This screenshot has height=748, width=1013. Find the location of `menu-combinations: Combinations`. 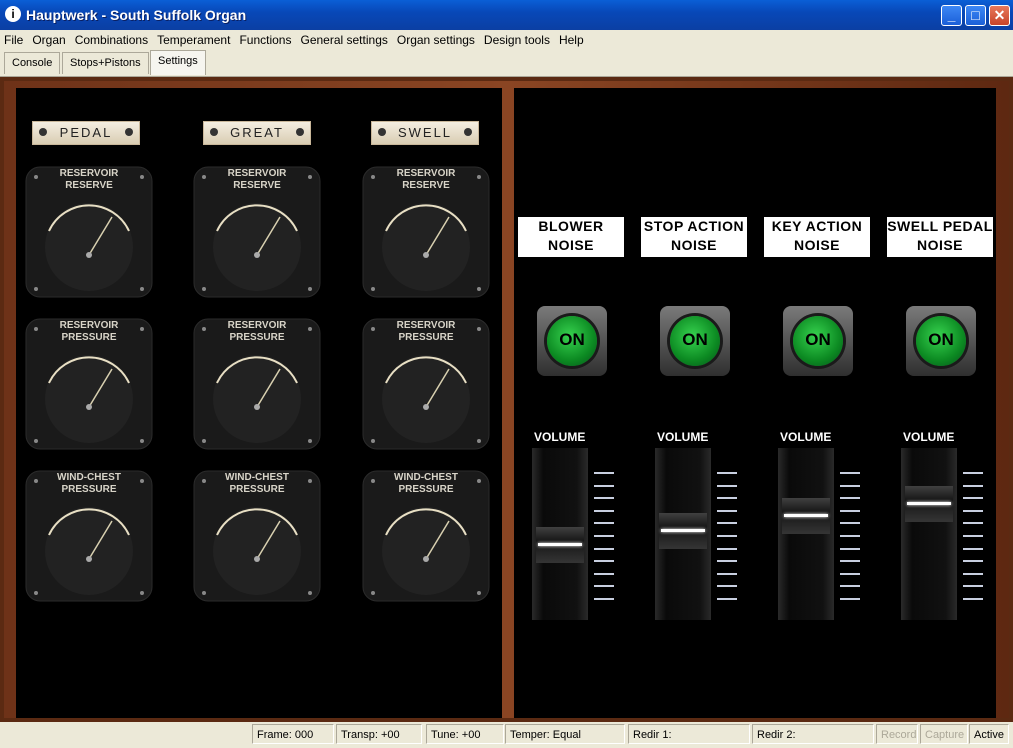

menu-combinations: Combinations is located at coordinates (112, 38).